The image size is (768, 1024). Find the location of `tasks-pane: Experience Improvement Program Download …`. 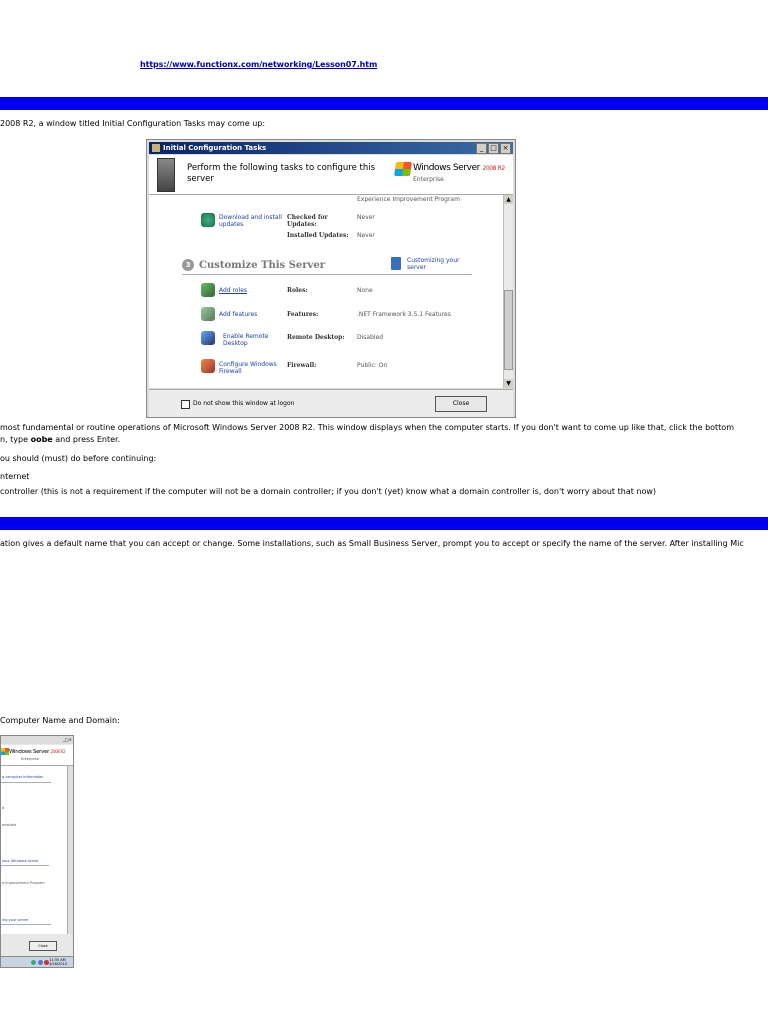

tasks-pane: Experience Improvement Program Download … is located at coordinates (326, 291).